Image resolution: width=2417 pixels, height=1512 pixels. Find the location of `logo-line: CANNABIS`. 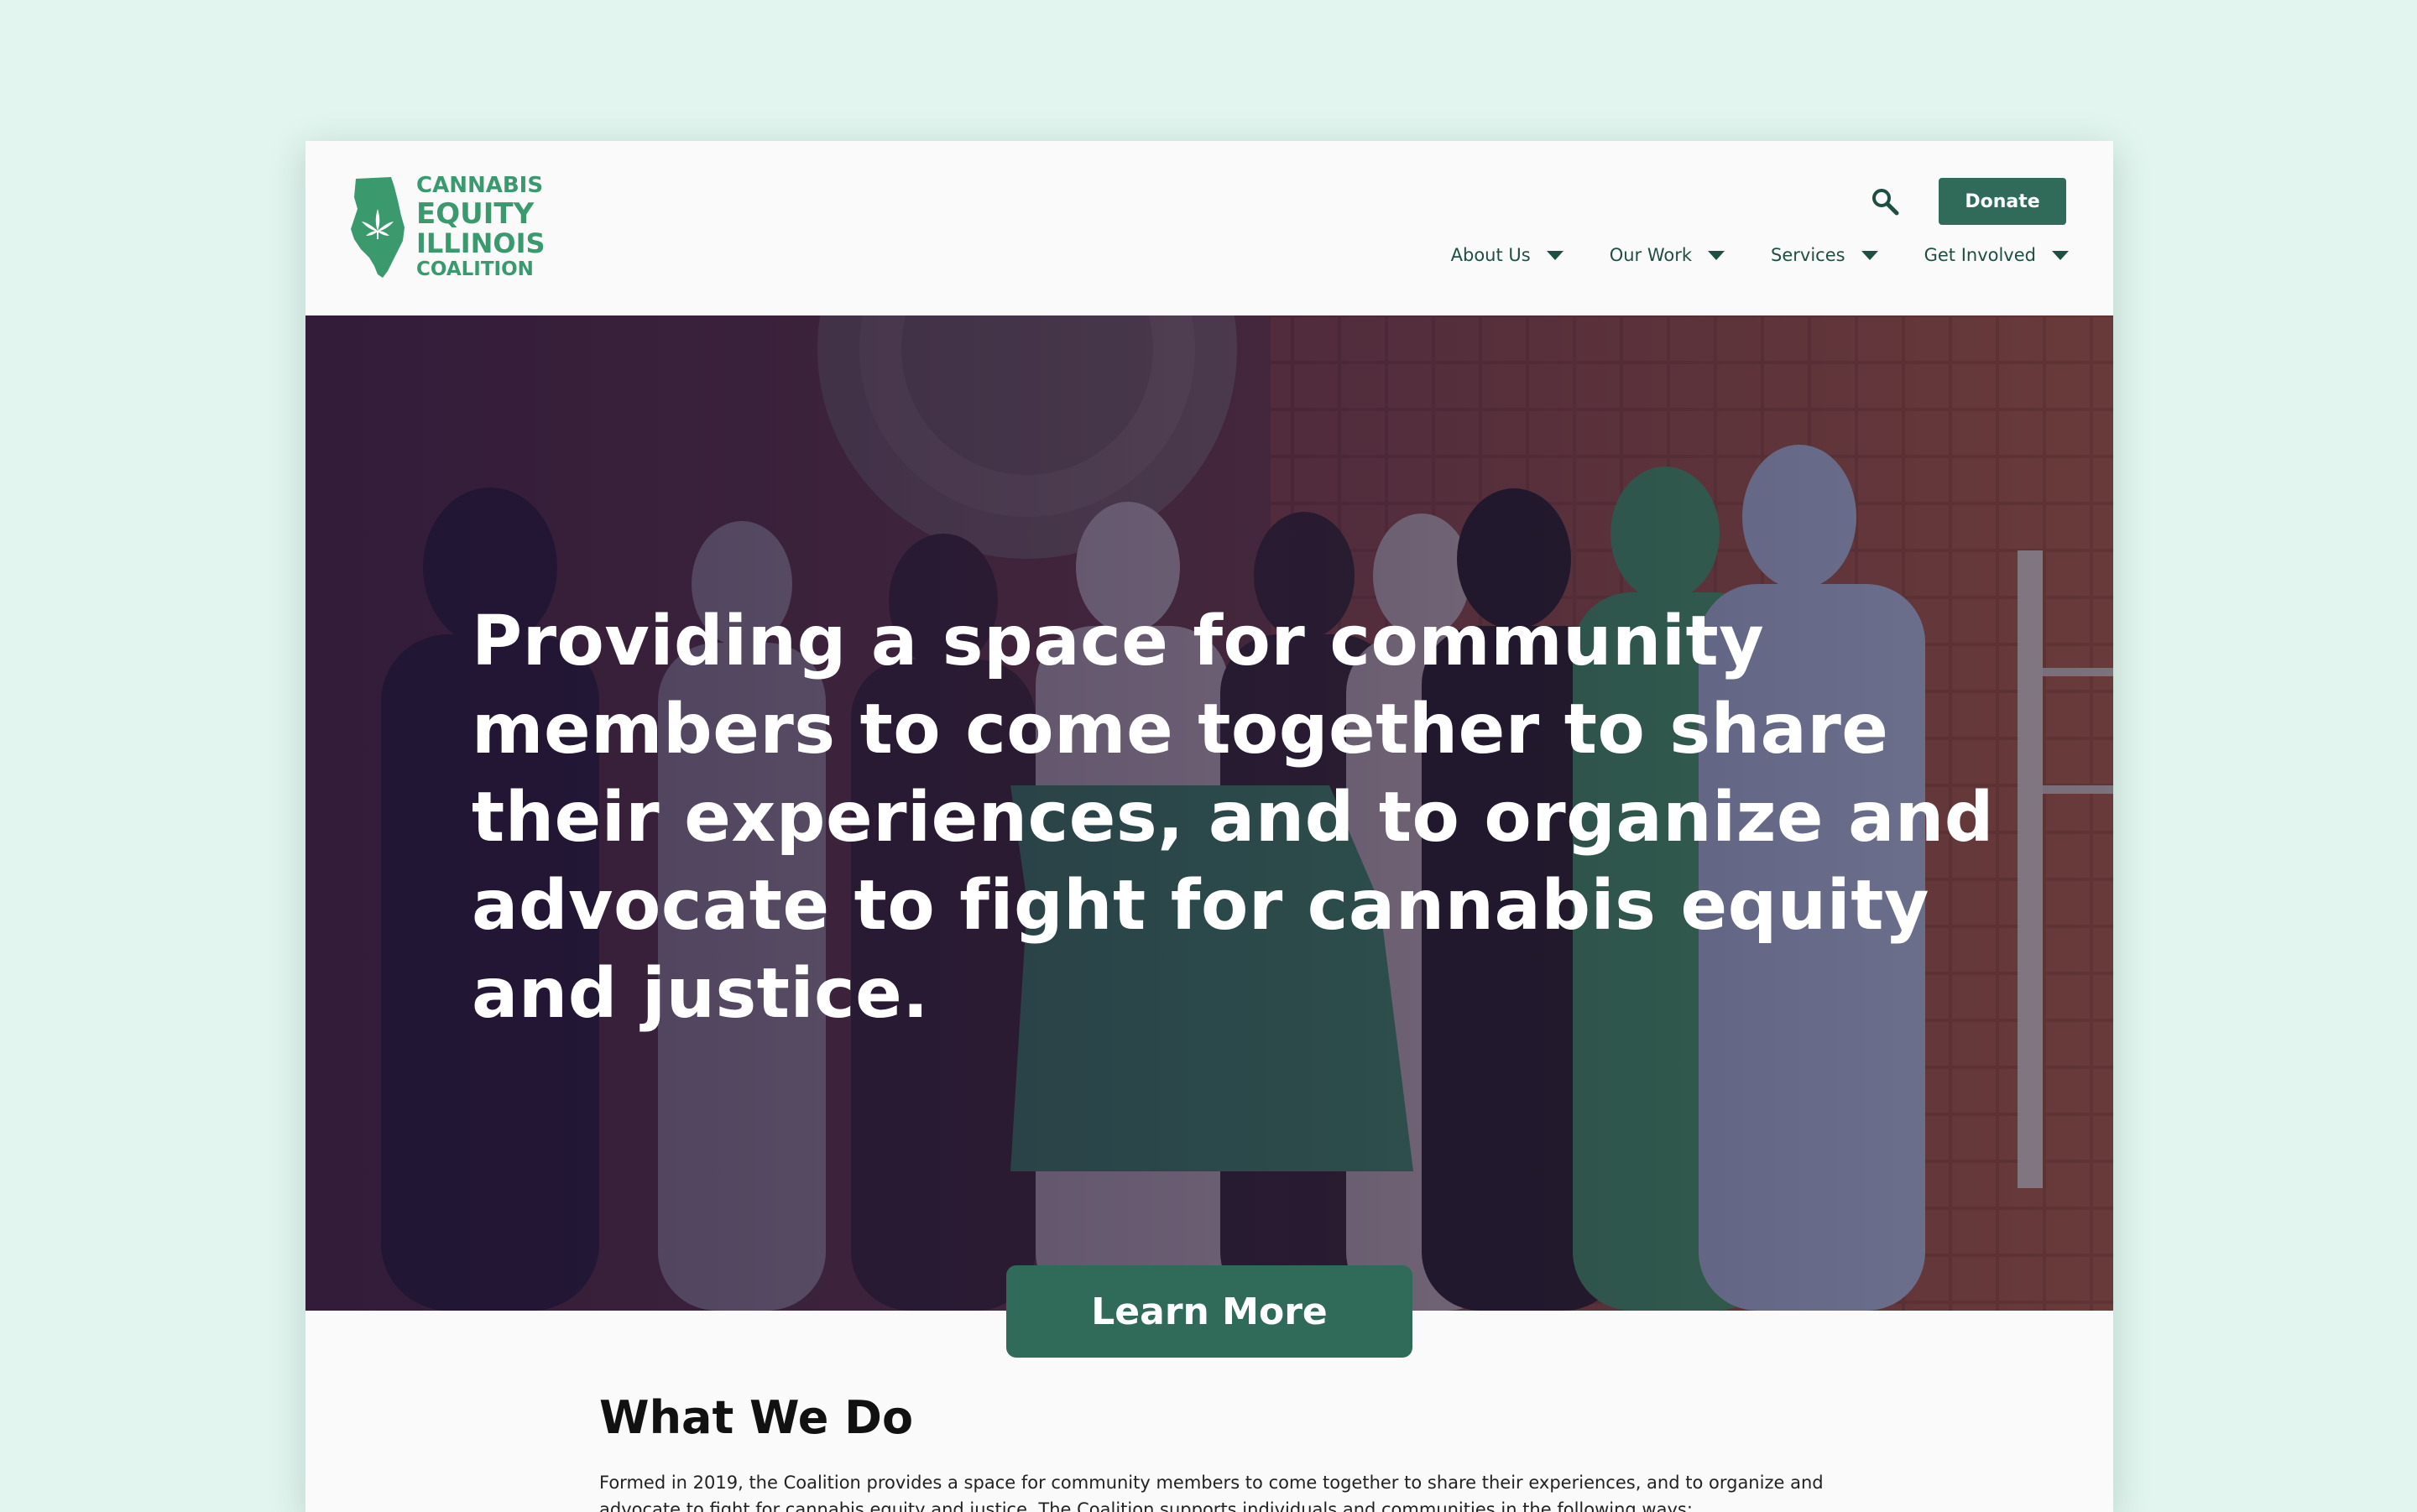

logo-line: CANNABIS is located at coordinates (480, 186).